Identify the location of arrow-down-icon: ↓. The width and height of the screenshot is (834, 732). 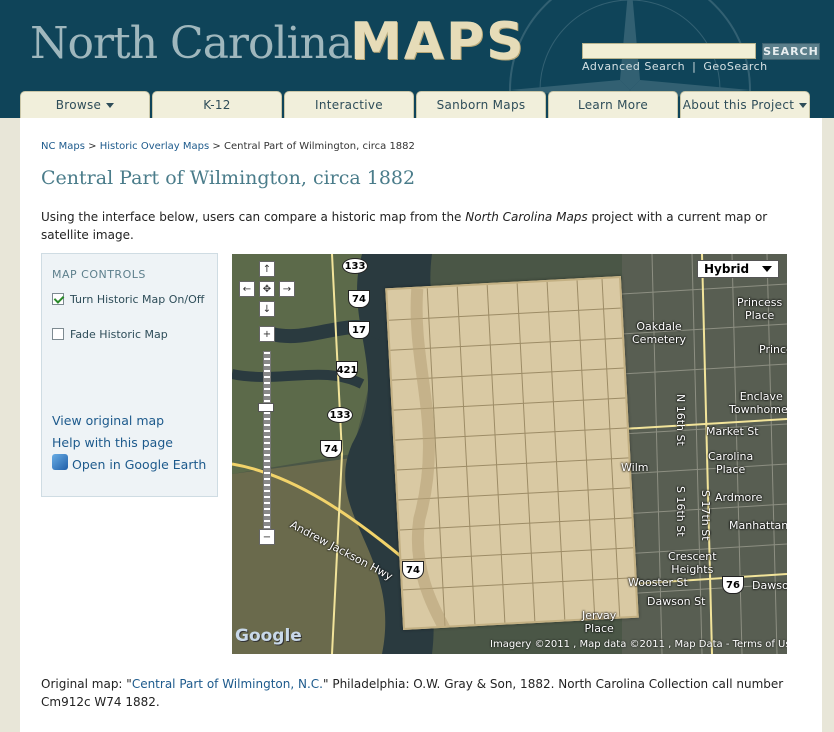
(267, 309).